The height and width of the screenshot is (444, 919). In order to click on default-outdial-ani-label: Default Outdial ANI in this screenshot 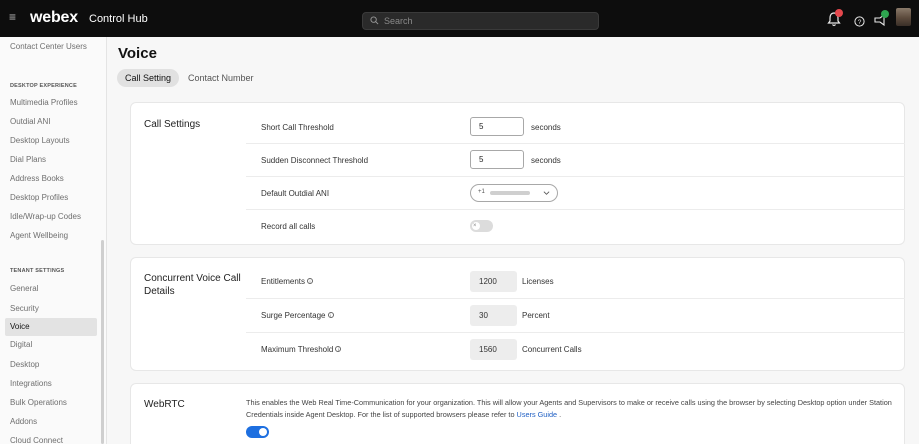, I will do `click(295, 193)`.